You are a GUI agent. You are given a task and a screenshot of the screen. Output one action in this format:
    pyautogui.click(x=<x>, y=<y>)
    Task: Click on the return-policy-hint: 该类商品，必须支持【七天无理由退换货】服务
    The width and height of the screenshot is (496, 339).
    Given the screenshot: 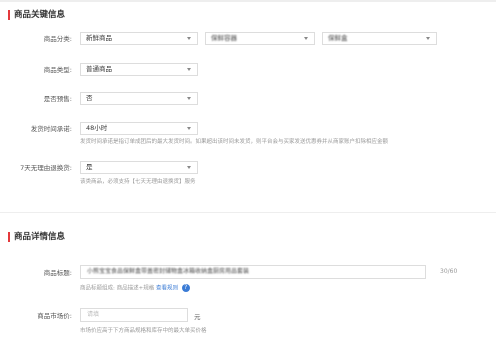 What is the action you would take?
    pyautogui.click(x=138, y=182)
    